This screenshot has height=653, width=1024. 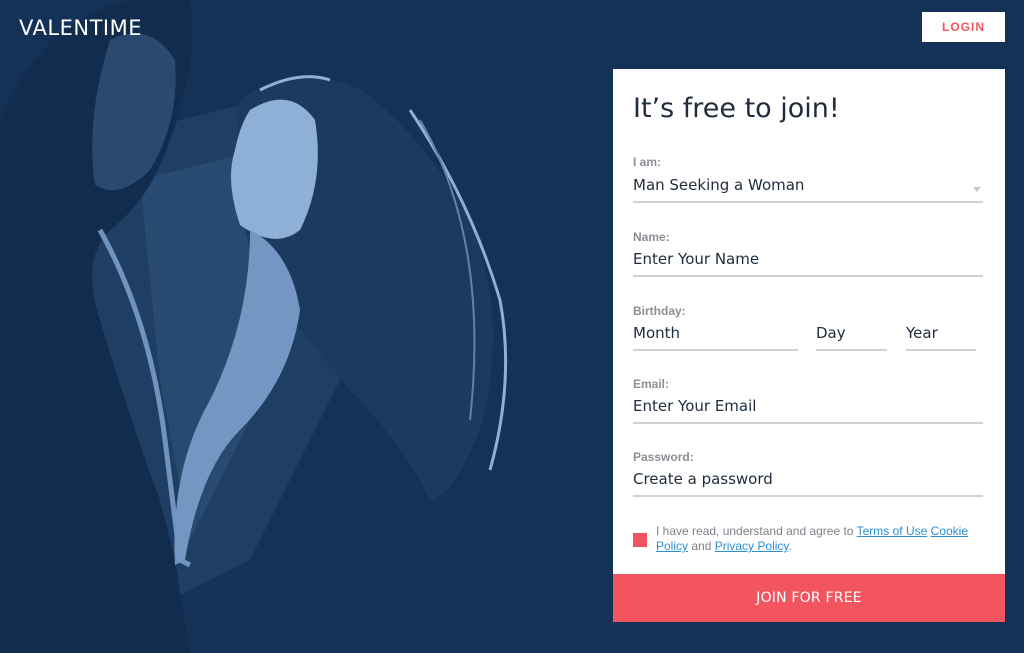 I want to click on password-label: Password:, so click(x=663, y=457).